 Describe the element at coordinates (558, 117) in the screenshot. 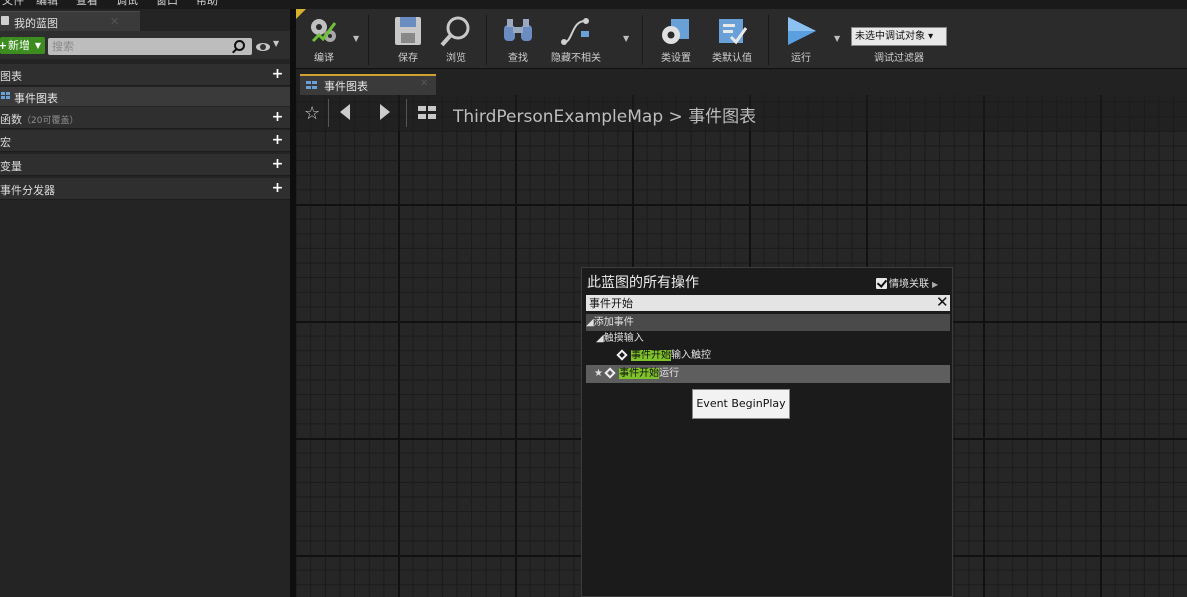

I see `breadcrumb-map: ThirdPersonExampleMap` at that location.